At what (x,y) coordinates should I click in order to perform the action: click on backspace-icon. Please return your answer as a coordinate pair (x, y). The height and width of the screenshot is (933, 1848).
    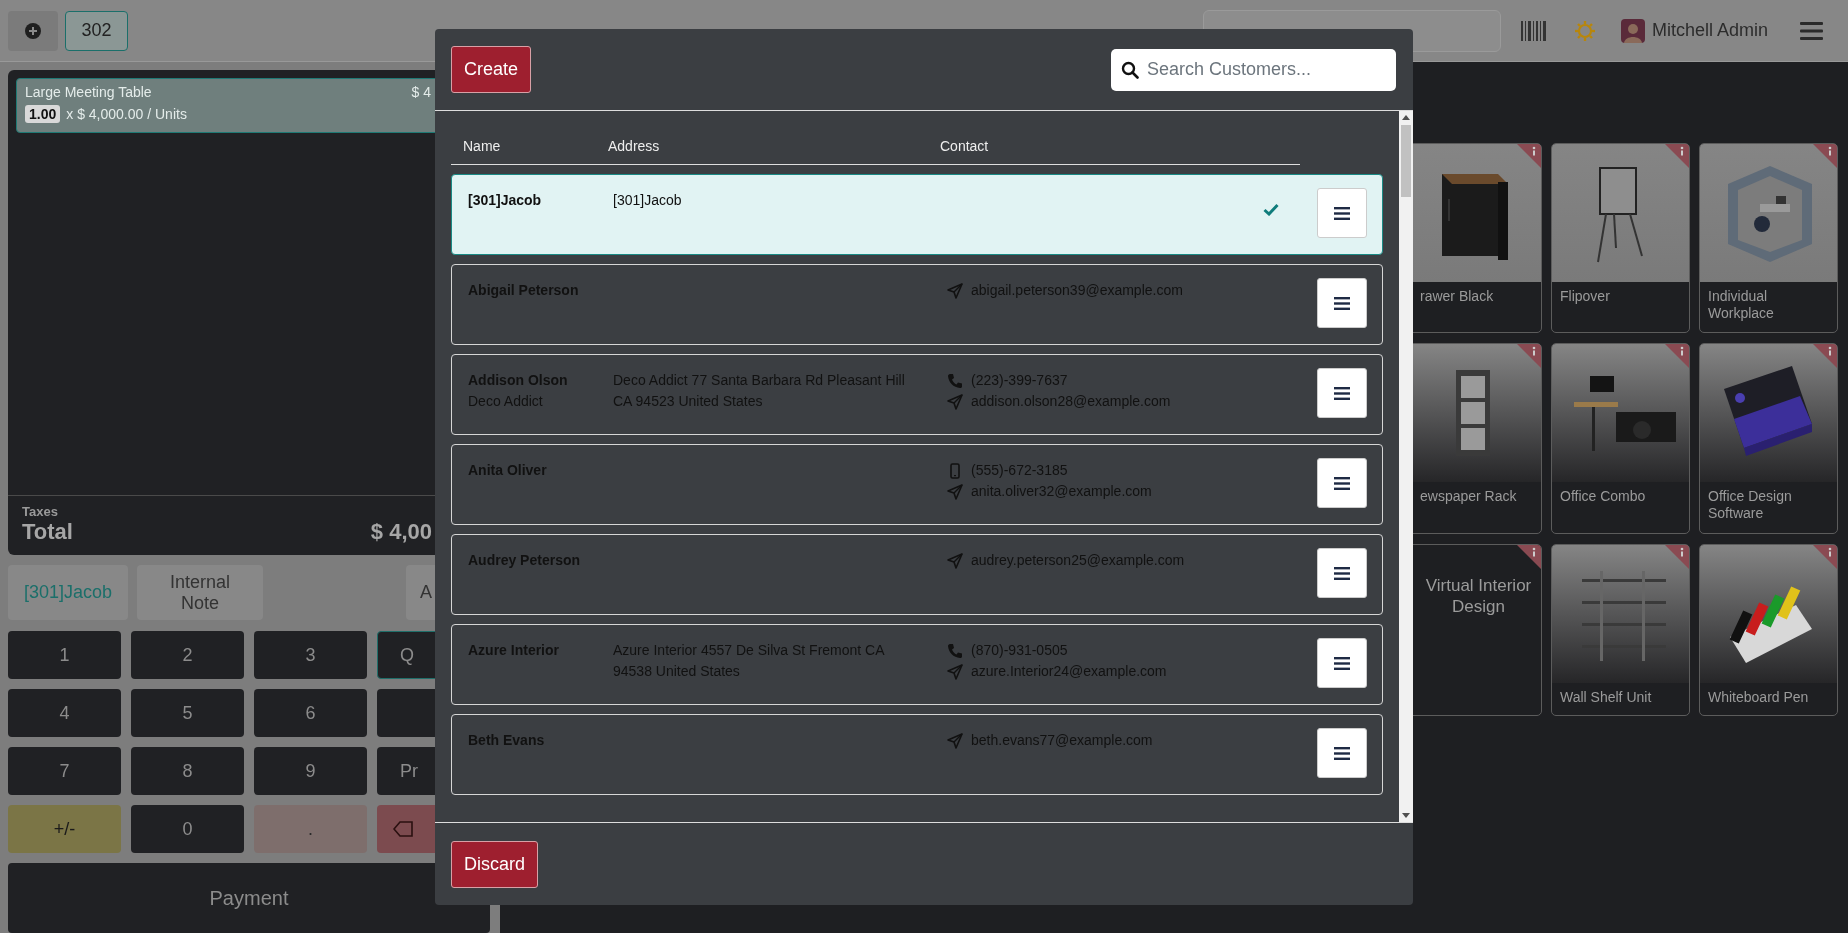
    Looking at the image, I should click on (403, 829).